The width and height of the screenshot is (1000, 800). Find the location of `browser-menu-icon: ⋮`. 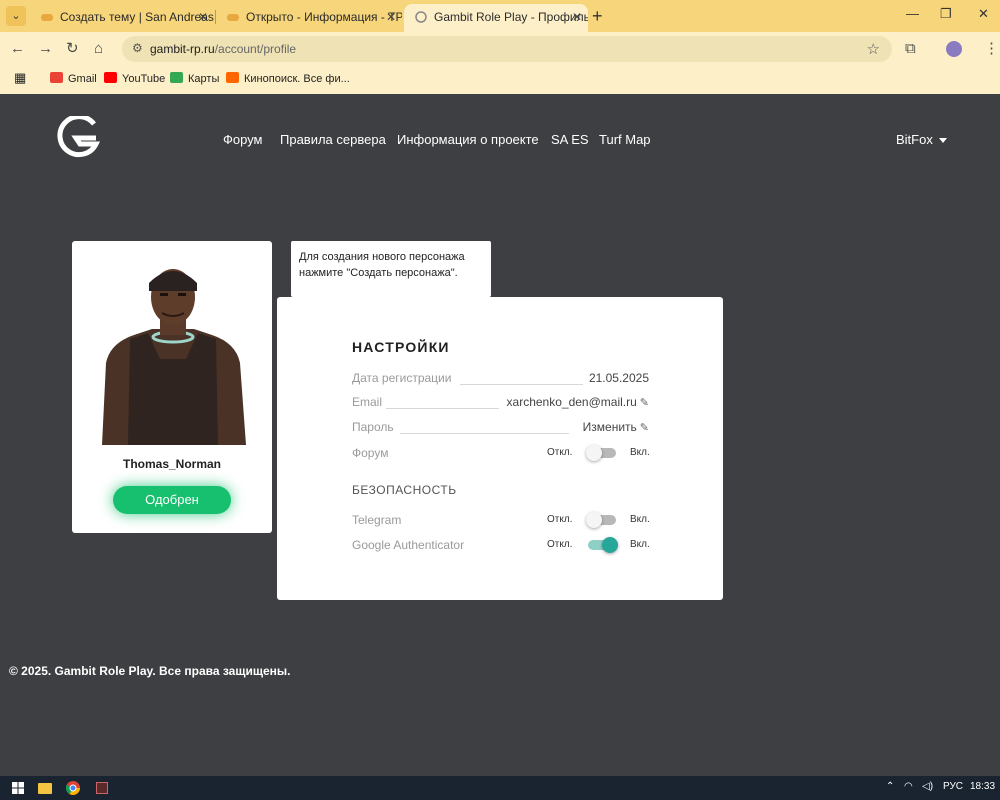

browser-menu-icon: ⋮ is located at coordinates (991, 49).